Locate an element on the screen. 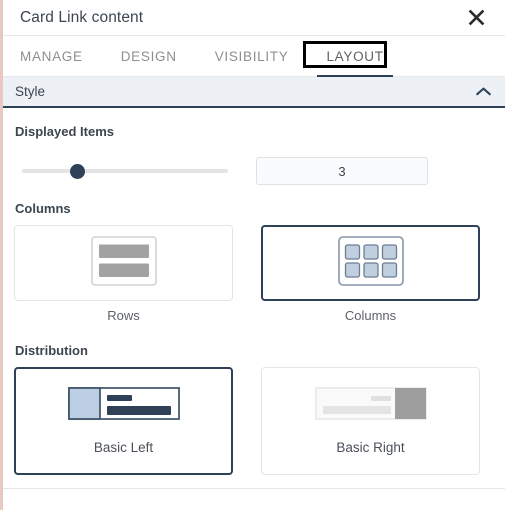 The width and height of the screenshot is (505, 510). displayed-items-value-field: 3 is located at coordinates (342, 171).